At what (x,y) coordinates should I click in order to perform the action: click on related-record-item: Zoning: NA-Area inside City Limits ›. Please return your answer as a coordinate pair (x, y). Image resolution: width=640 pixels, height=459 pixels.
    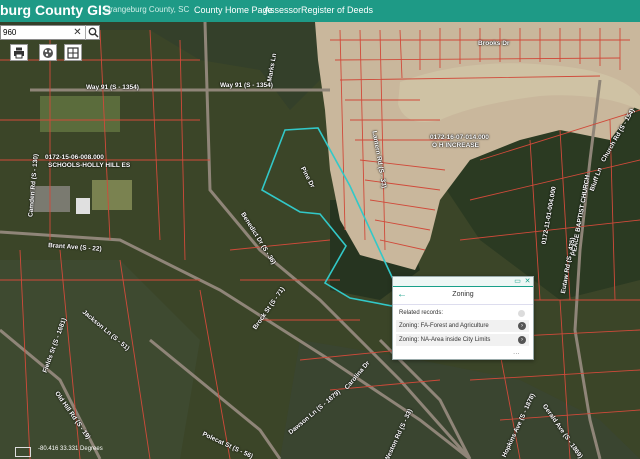
    Looking at the image, I should click on (462, 340).